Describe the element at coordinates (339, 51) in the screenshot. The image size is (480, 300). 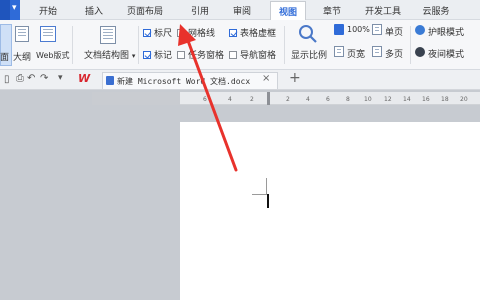
I see `page-width-icon` at that location.